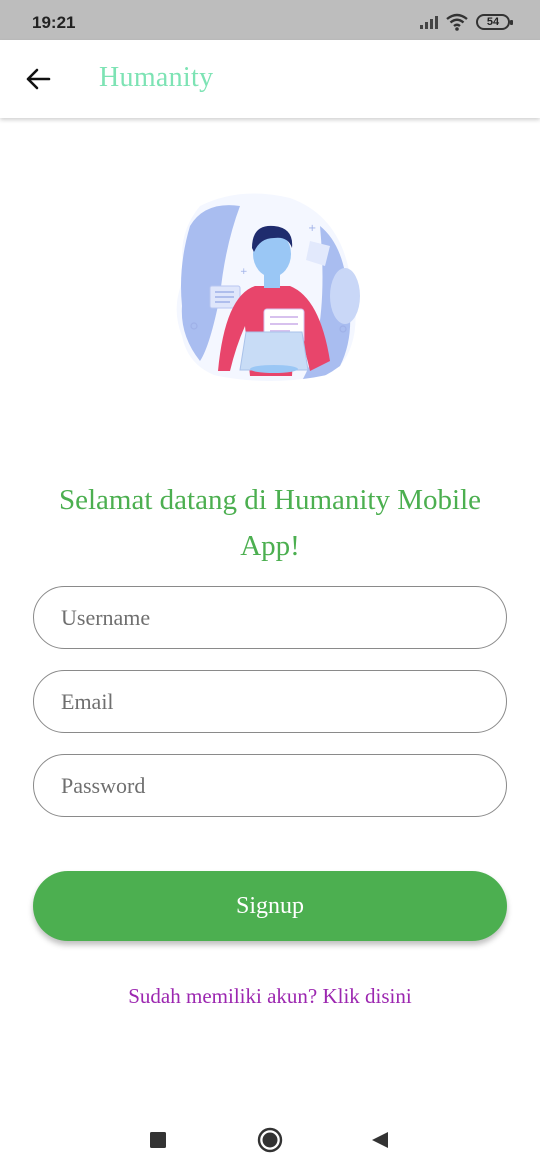 The image size is (540, 1170). I want to click on email-input, so click(270, 701).